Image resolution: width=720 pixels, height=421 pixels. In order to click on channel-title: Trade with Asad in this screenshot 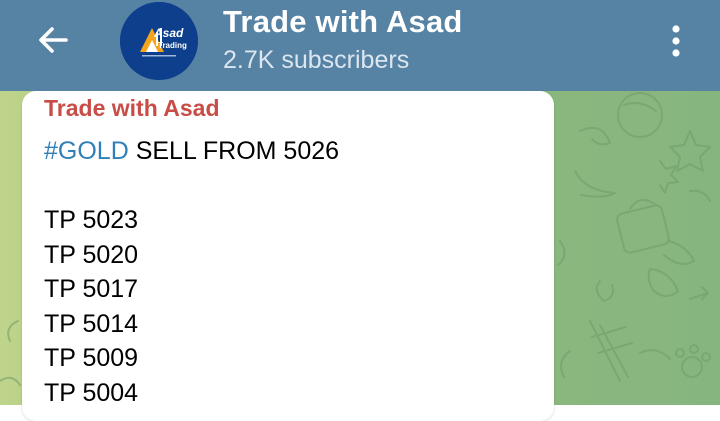, I will do `click(343, 22)`.